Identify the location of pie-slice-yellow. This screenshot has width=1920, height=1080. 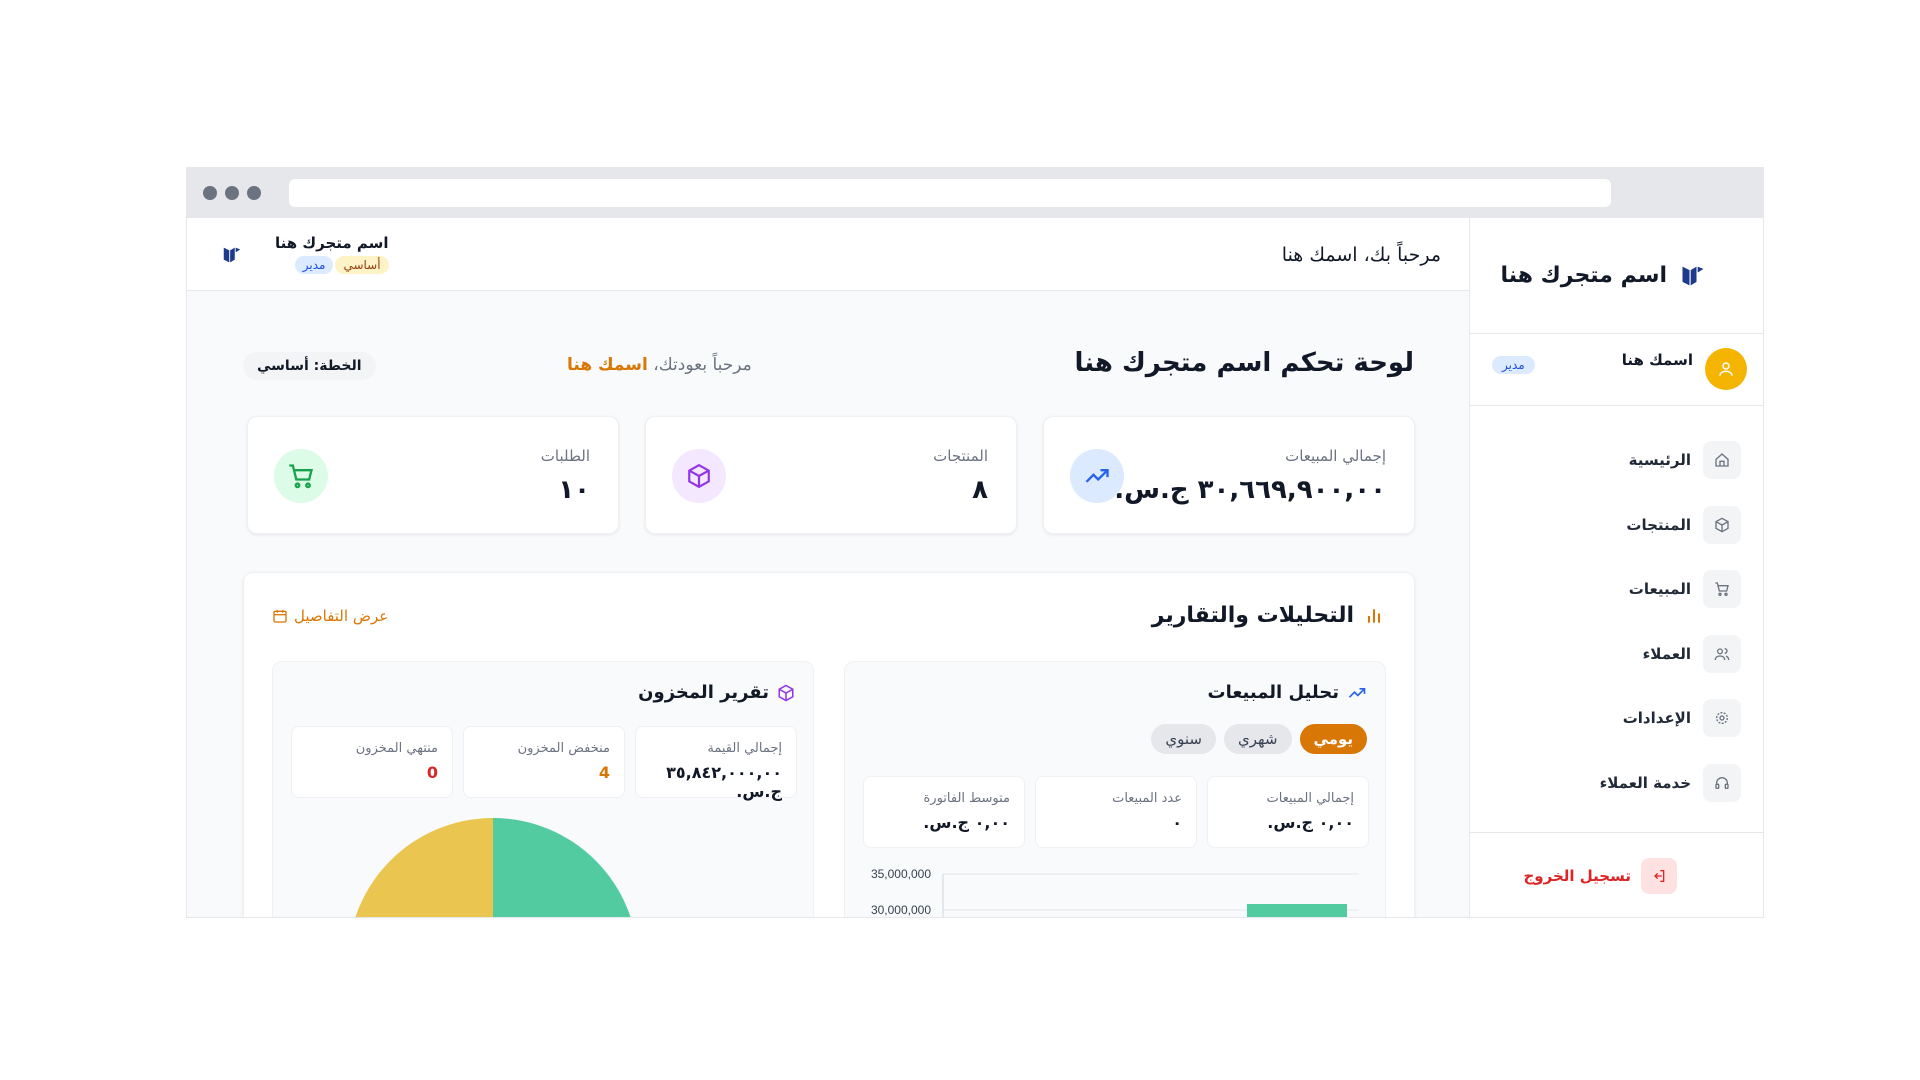
(424, 867).